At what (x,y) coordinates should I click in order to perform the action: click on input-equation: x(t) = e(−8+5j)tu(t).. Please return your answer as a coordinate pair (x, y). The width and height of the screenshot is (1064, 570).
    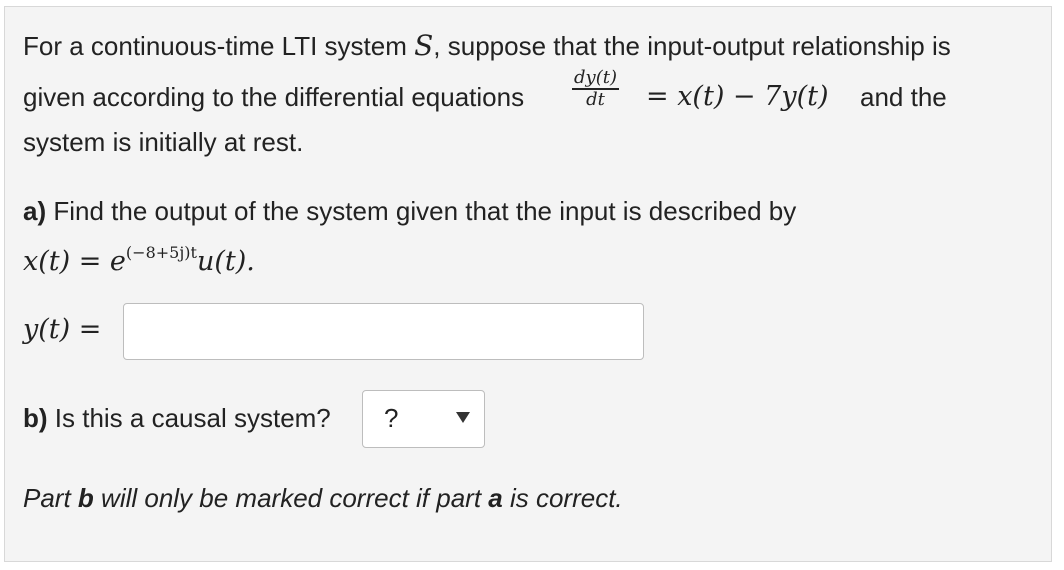
    Looking at the image, I should click on (139, 257).